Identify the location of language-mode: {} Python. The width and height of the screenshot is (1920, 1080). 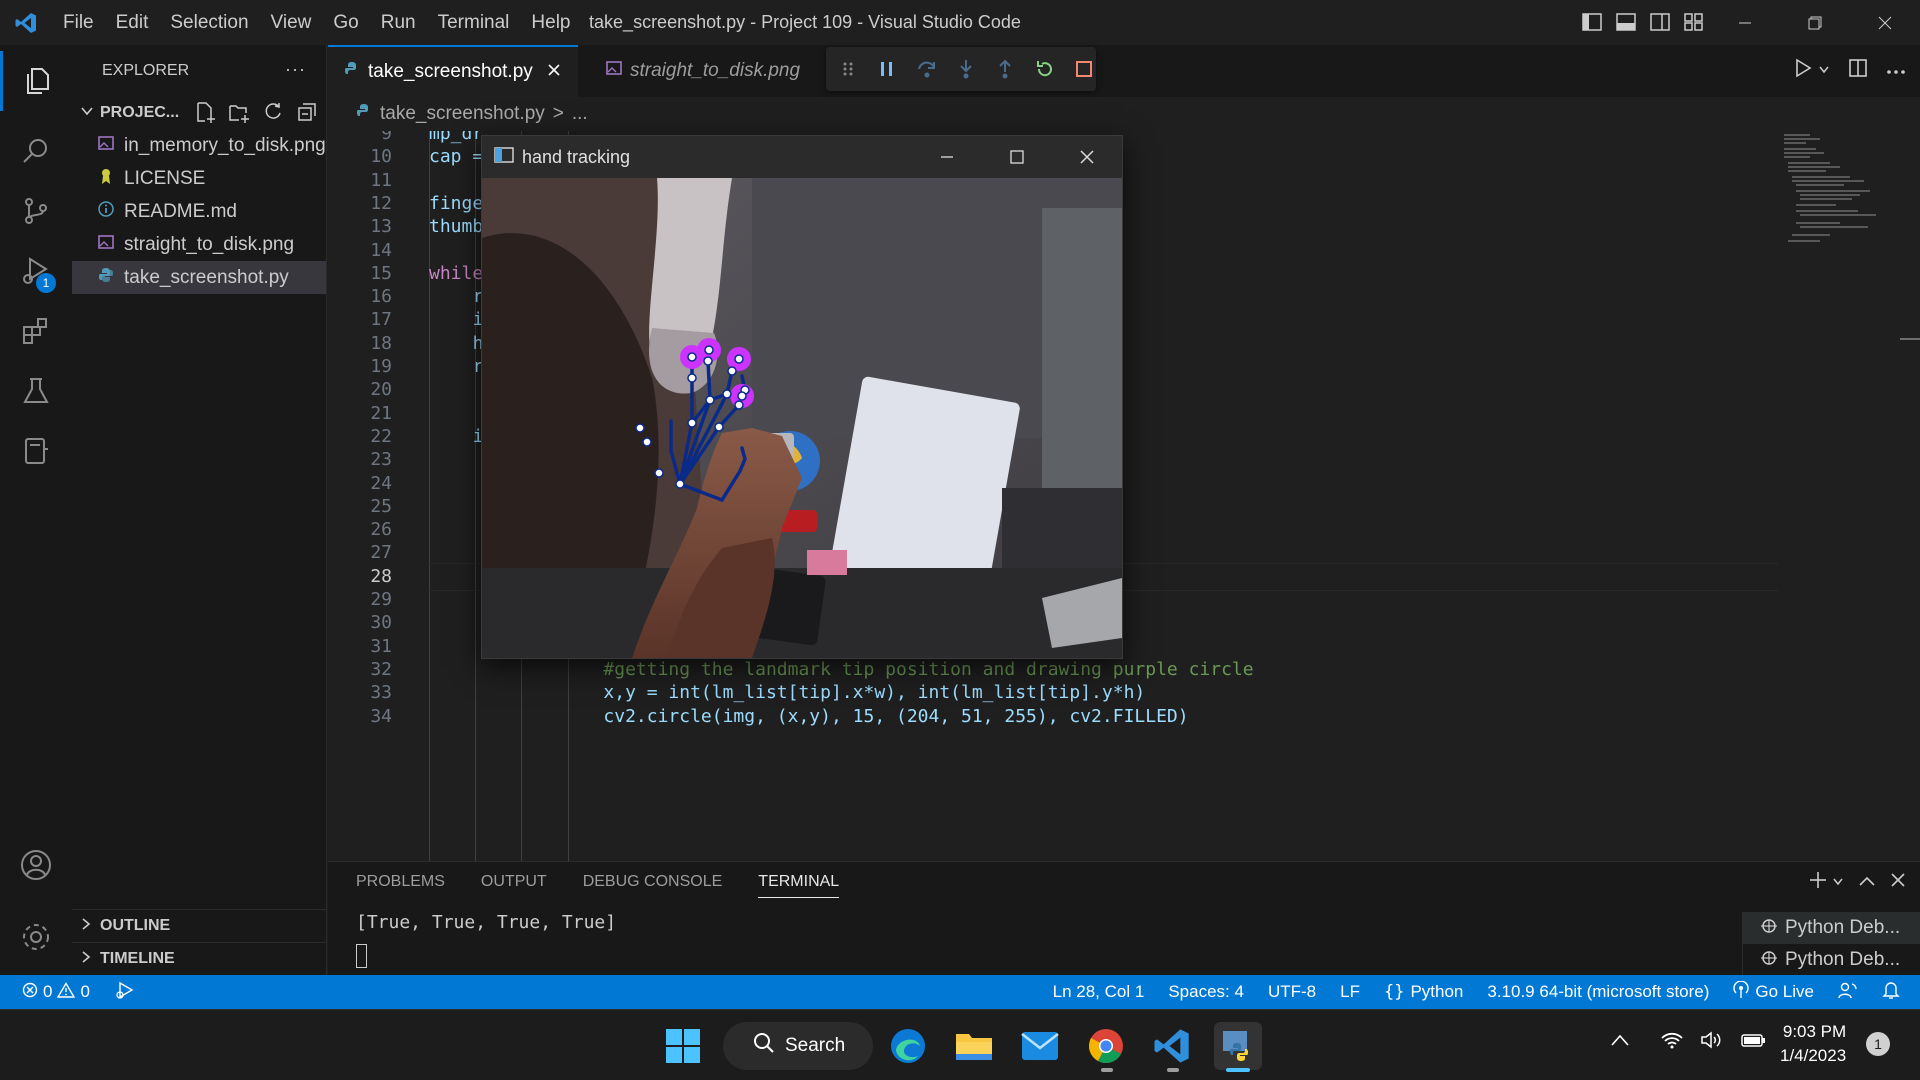
(1423, 992).